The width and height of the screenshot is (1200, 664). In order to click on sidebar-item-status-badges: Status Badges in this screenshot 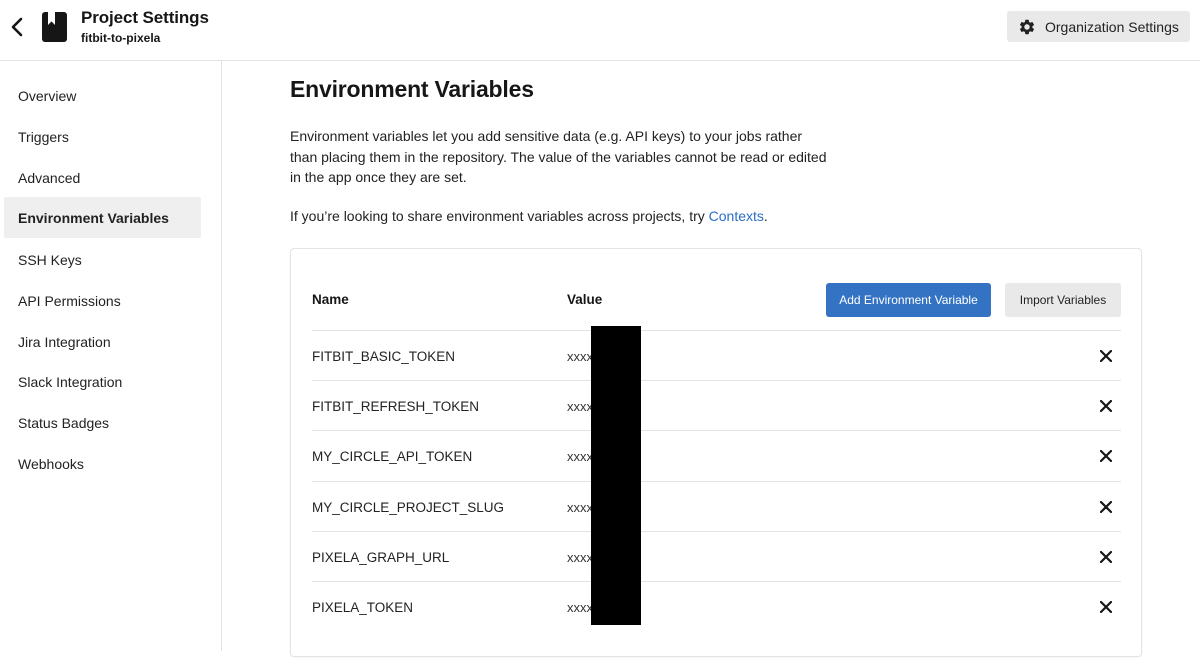, I will do `click(102, 422)`.